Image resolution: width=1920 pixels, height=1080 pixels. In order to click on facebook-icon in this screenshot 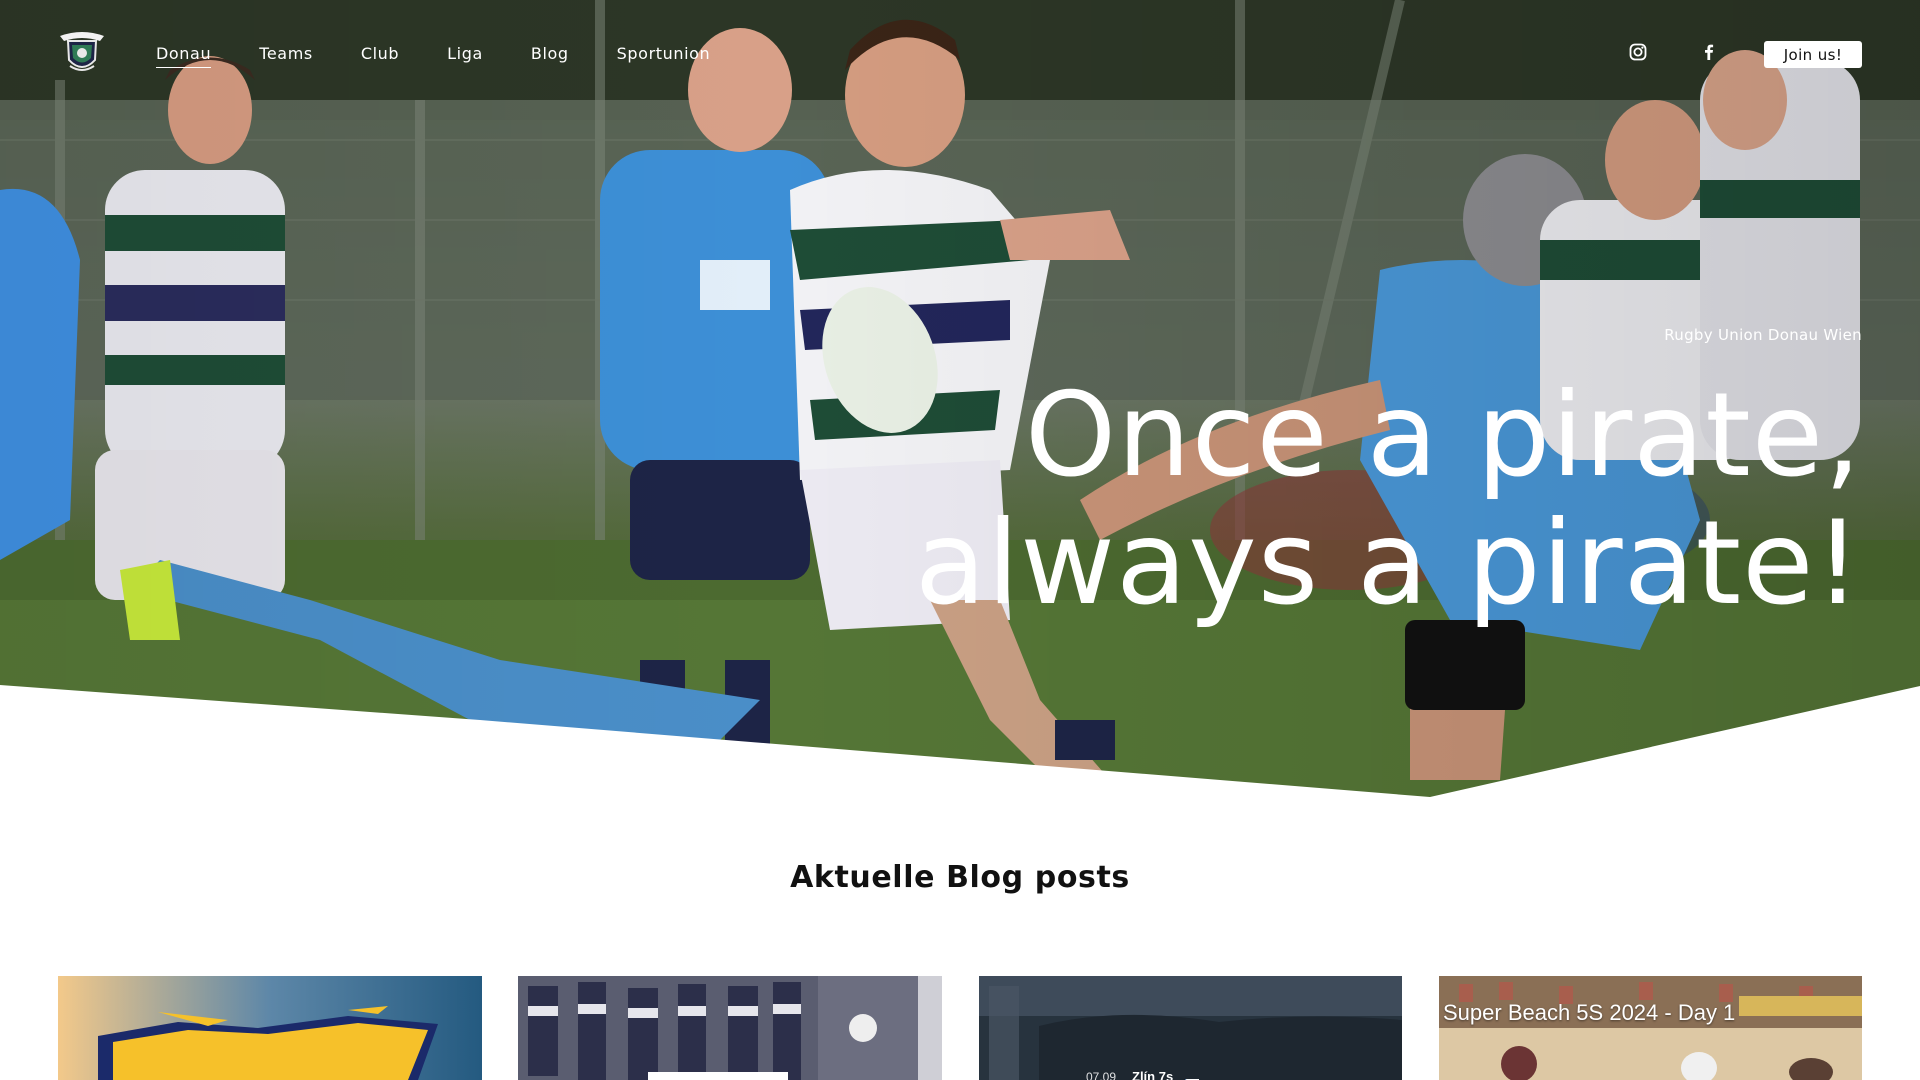, I will do `click(1710, 53)`.